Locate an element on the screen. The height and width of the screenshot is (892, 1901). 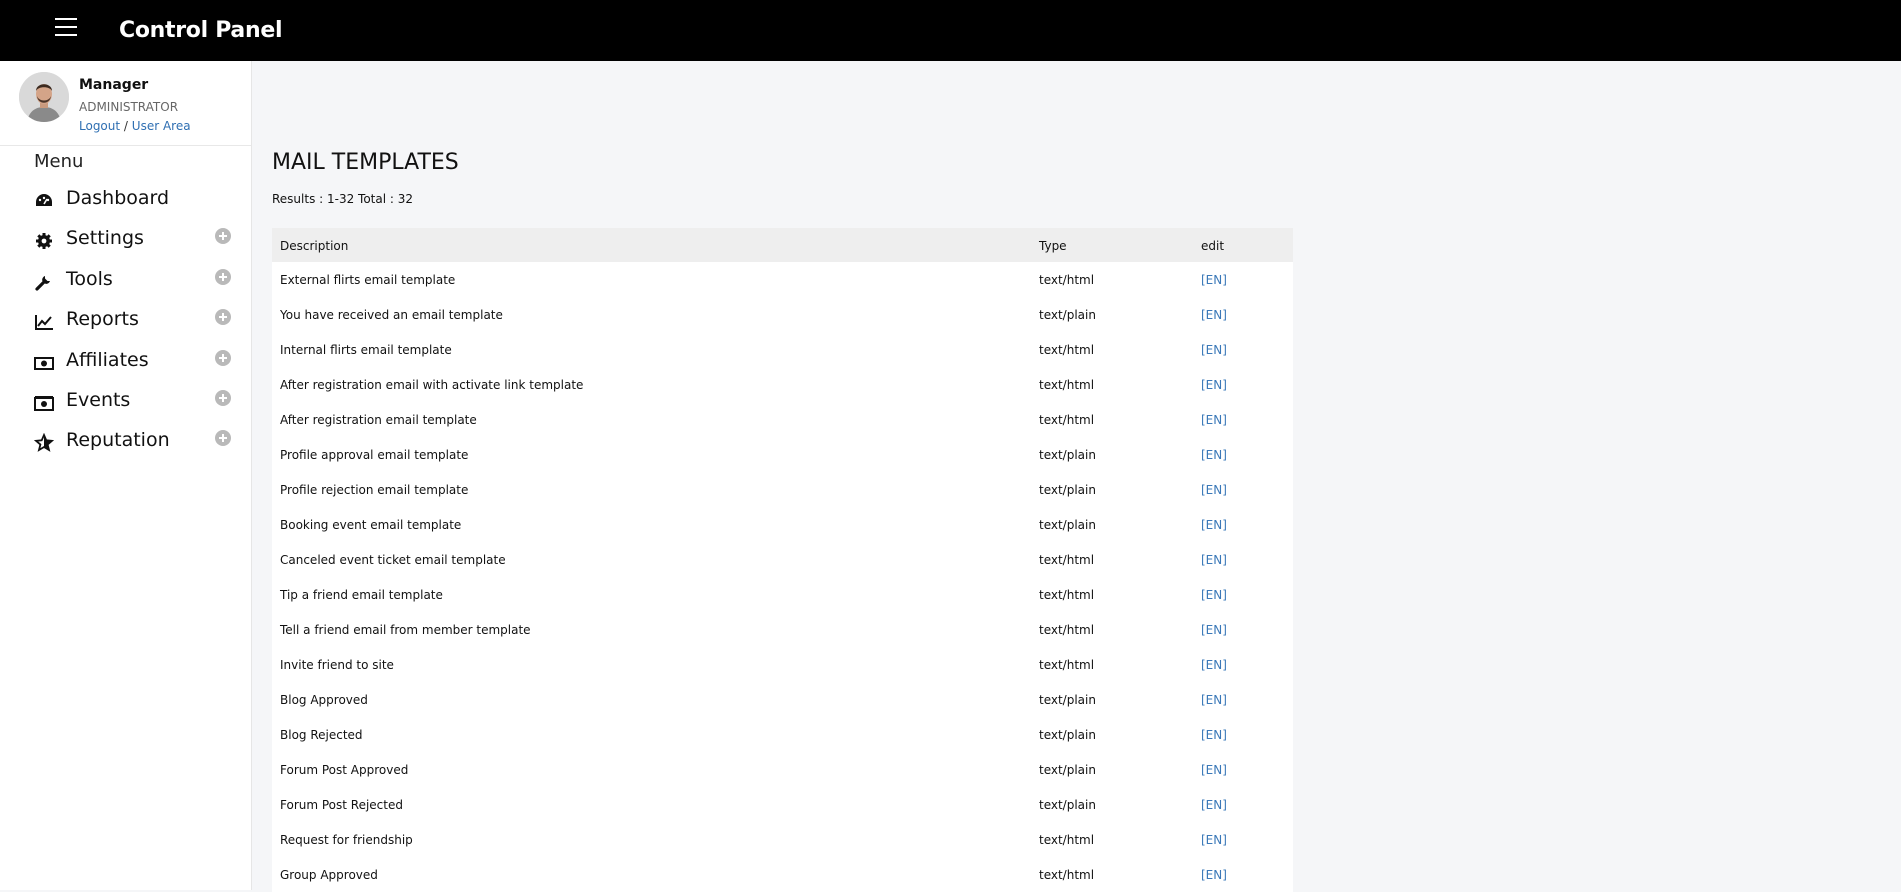
chart-line-icon is located at coordinates (44, 322).